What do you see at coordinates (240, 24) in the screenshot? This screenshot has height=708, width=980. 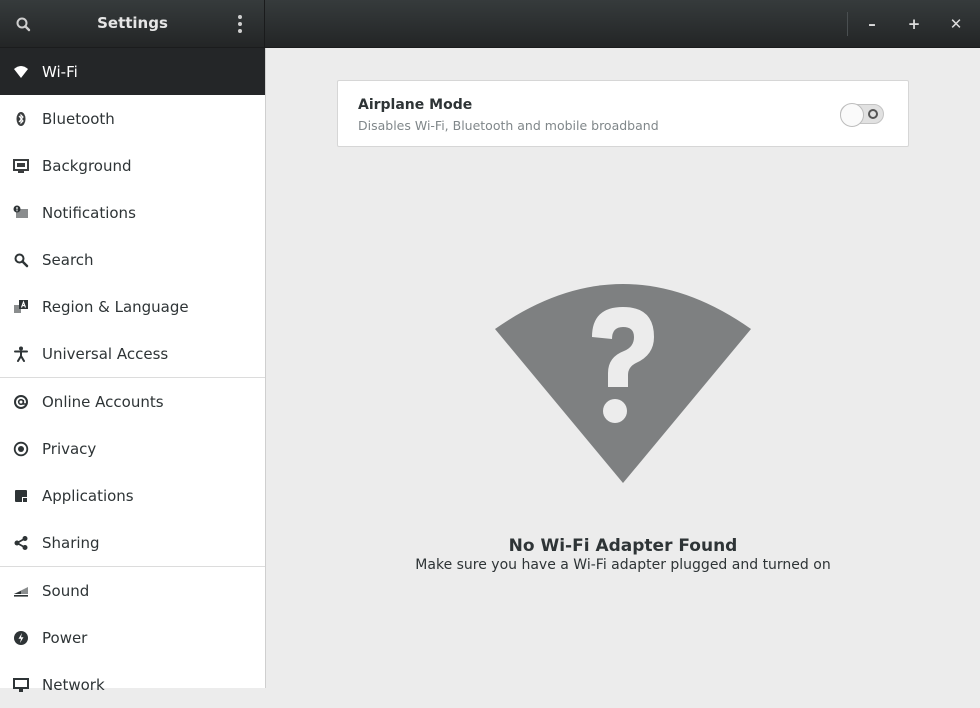 I see `menu-icon` at bounding box center [240, 24].